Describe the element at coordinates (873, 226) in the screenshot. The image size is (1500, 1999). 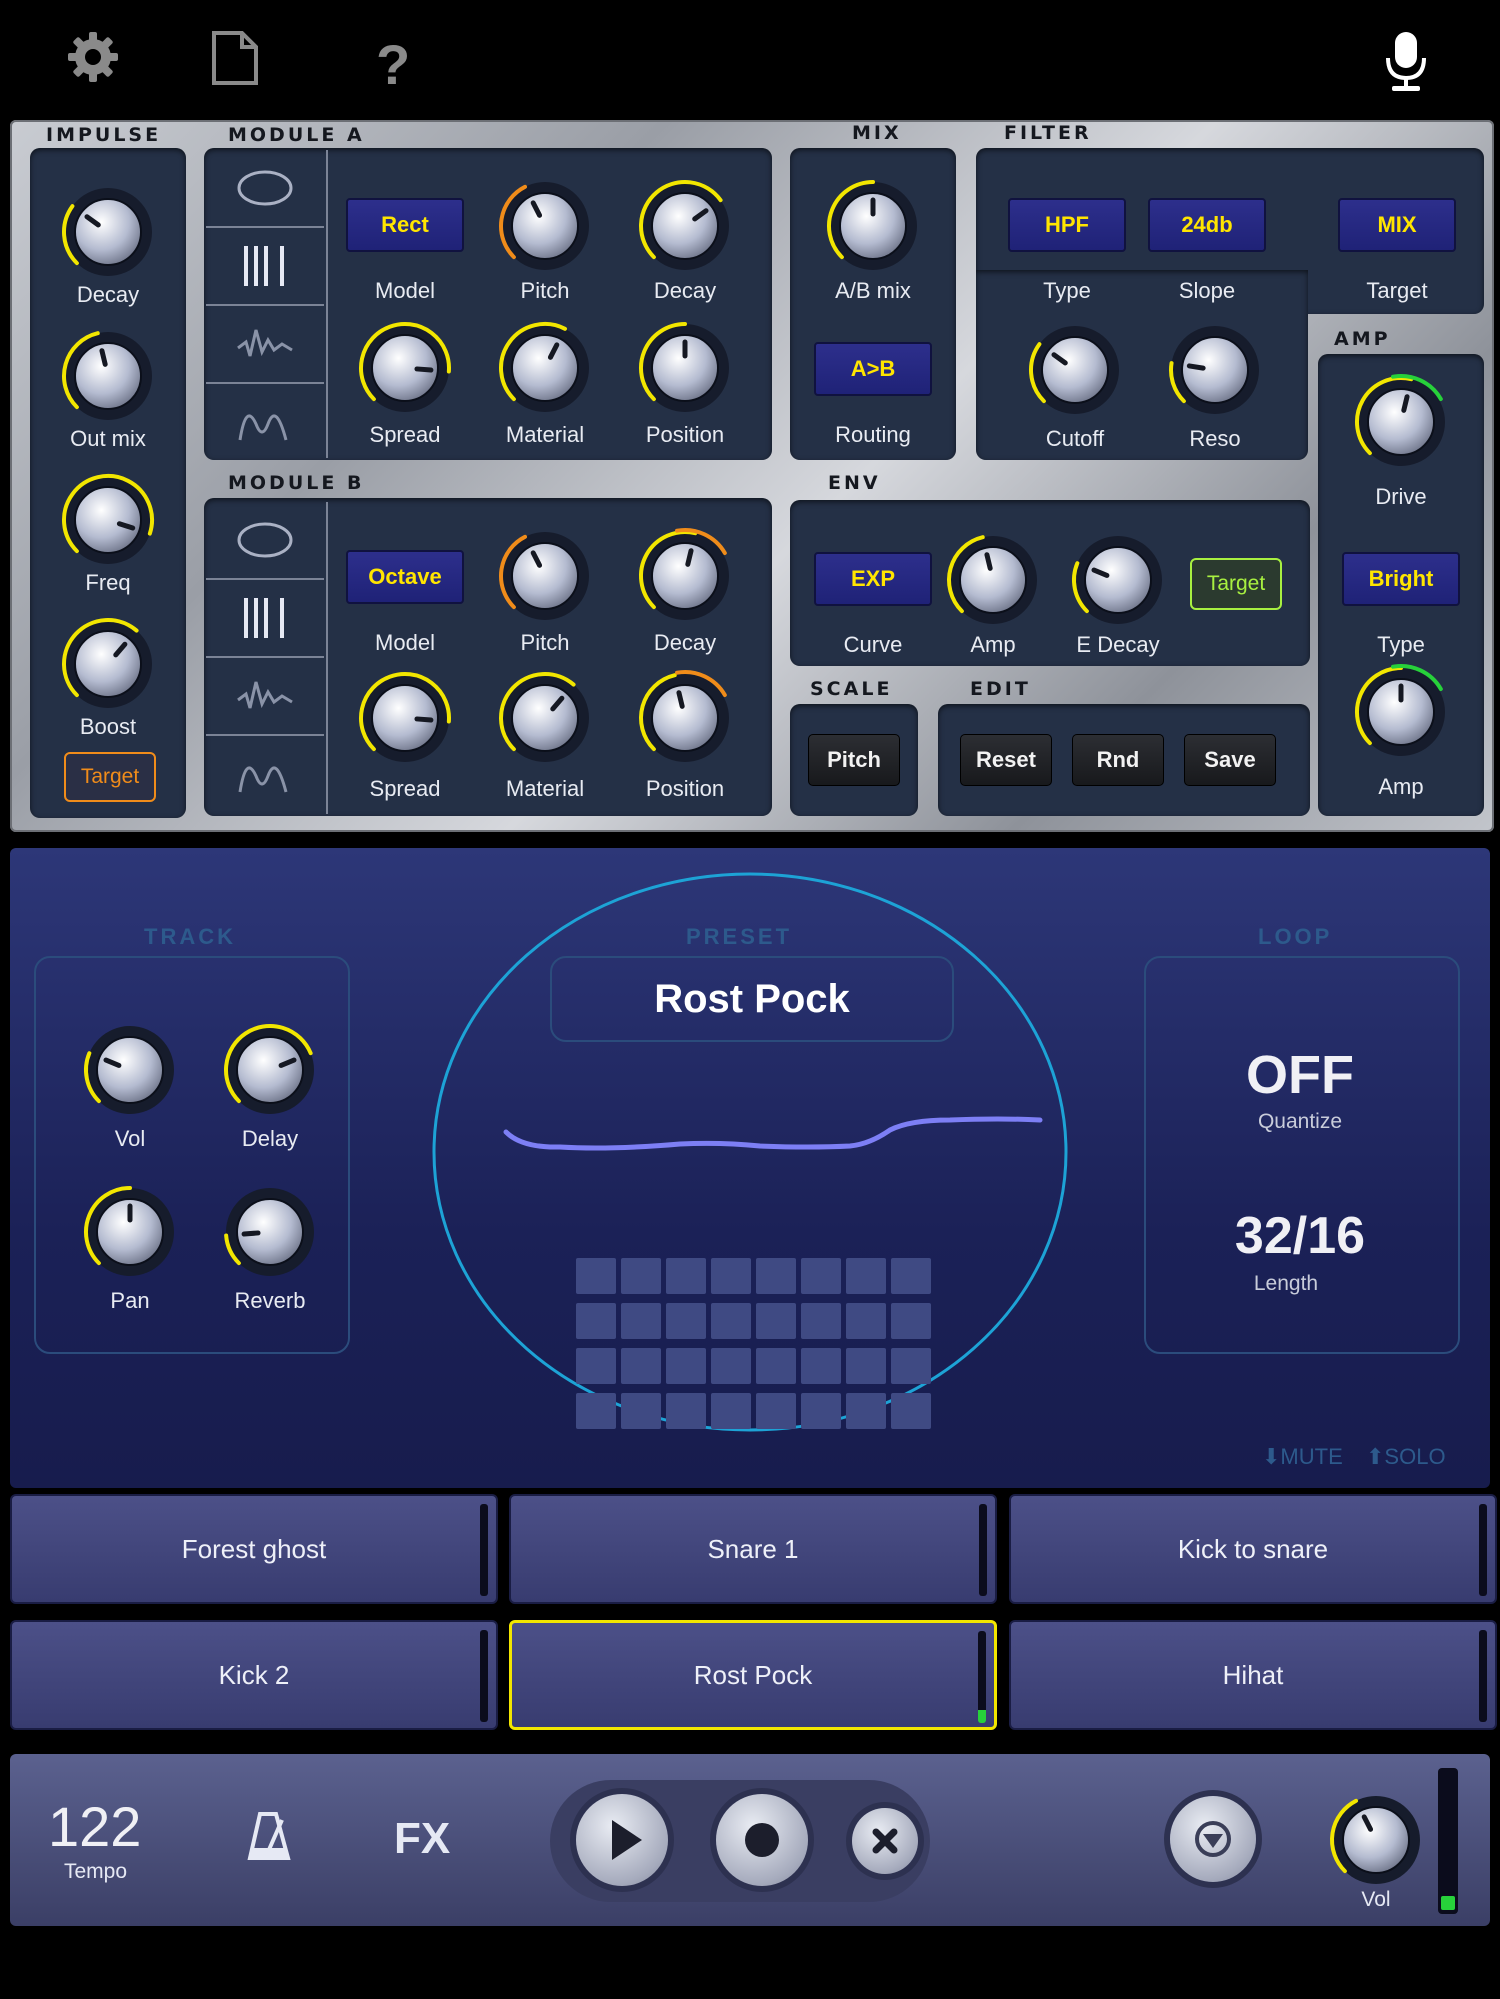
I see `ab-mix-knob` at that location.